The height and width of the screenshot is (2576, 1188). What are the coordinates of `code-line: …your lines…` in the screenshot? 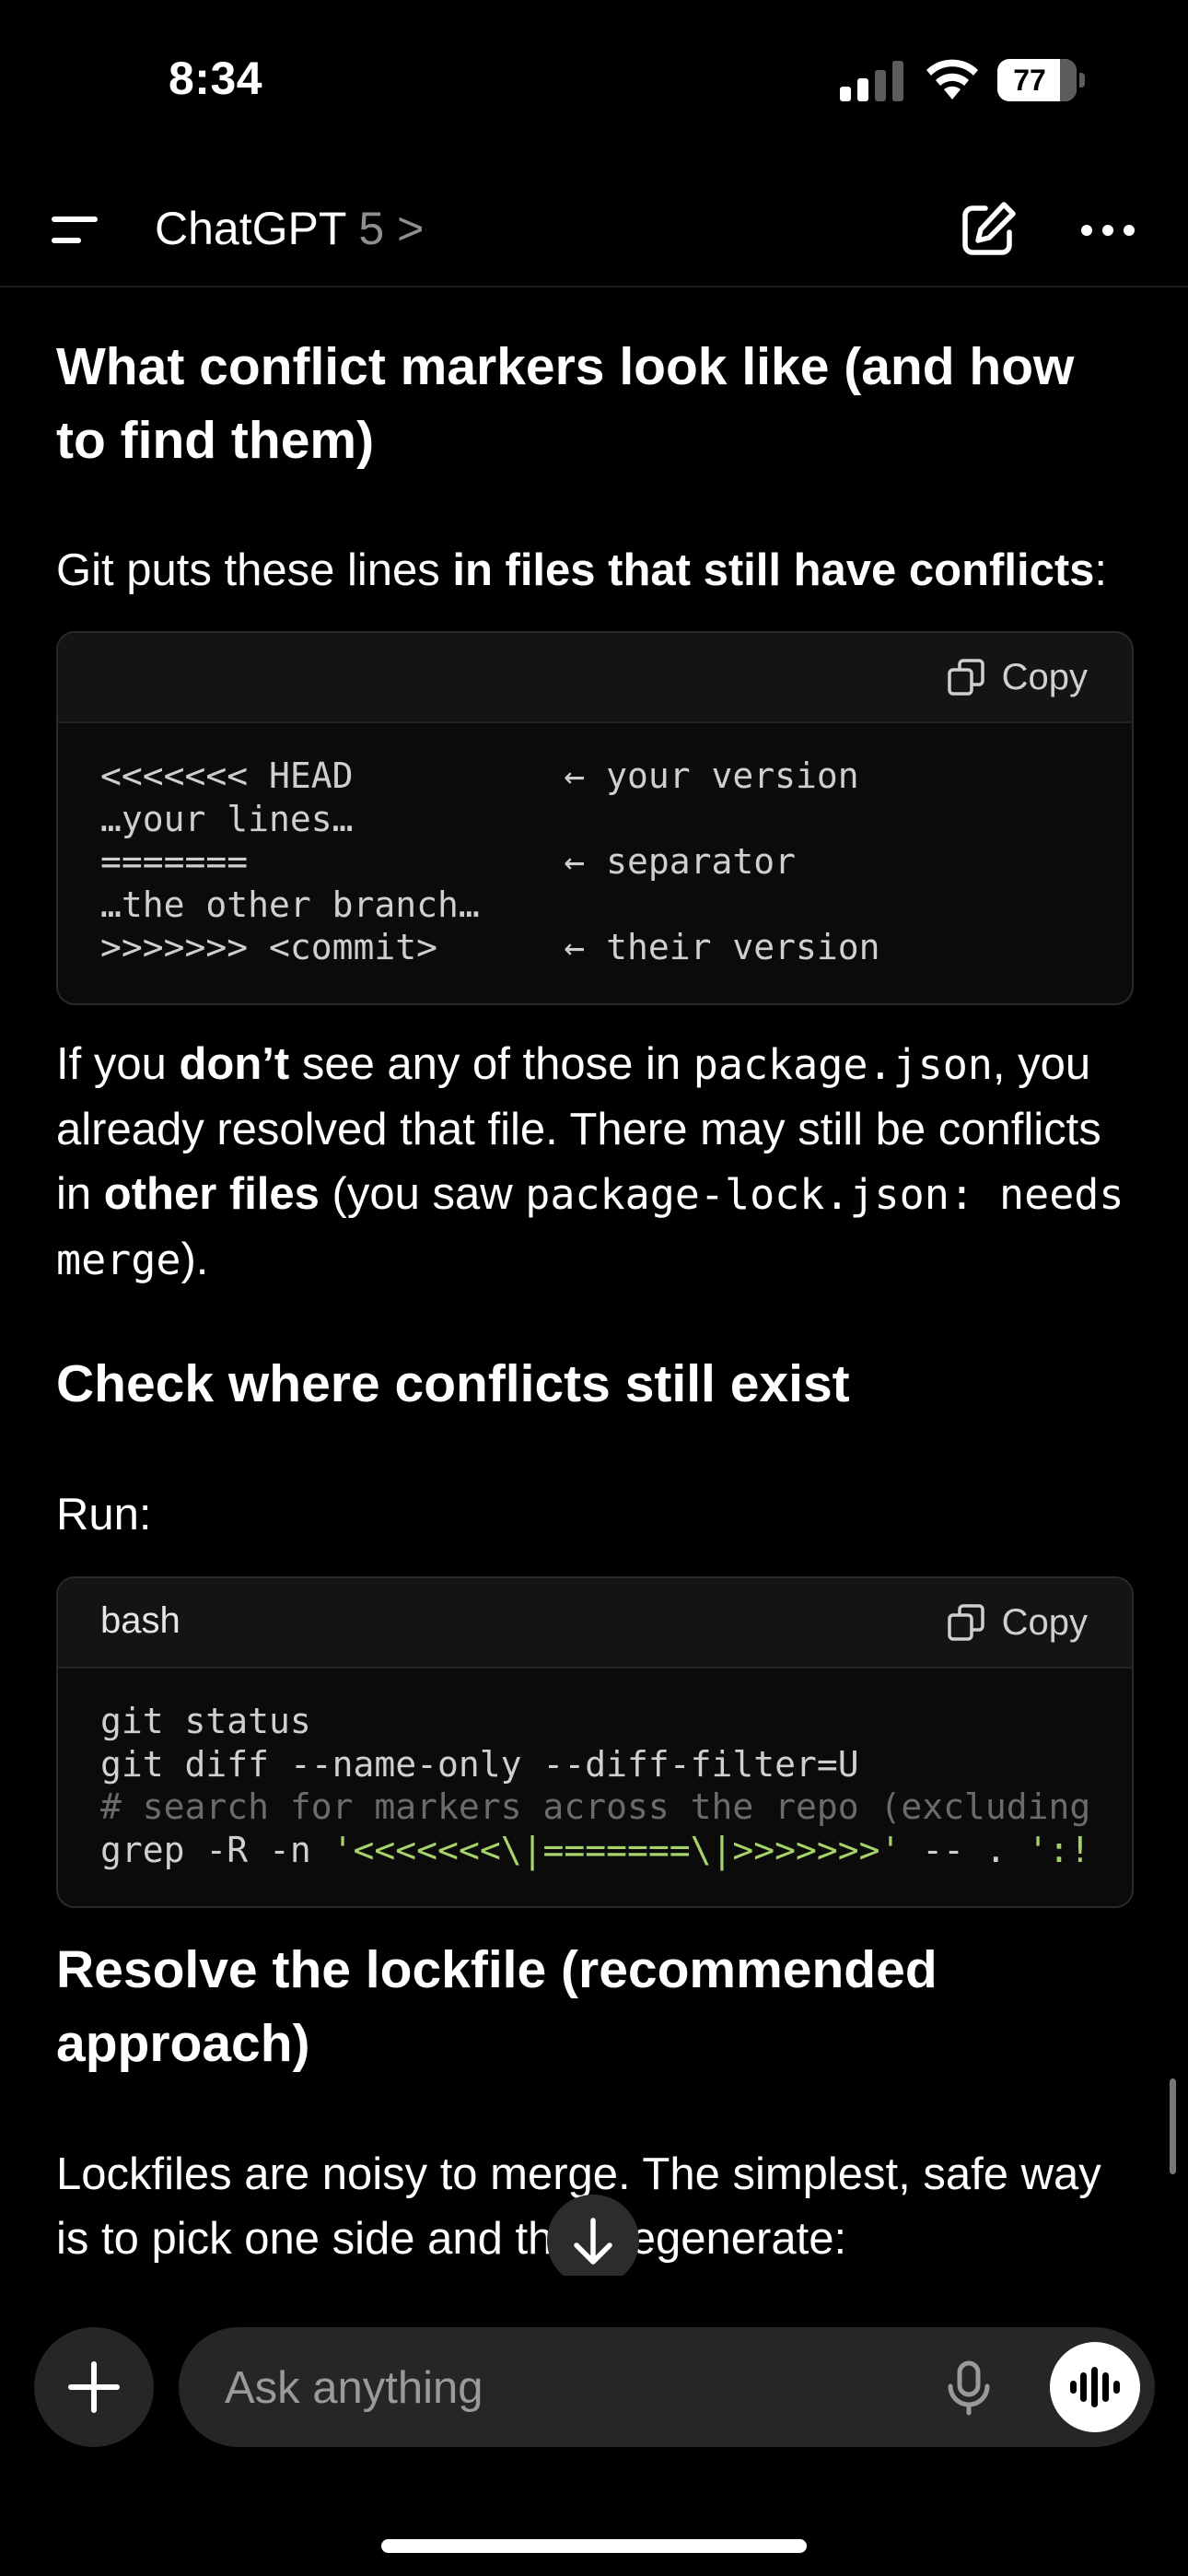 It's located at (227, 818).